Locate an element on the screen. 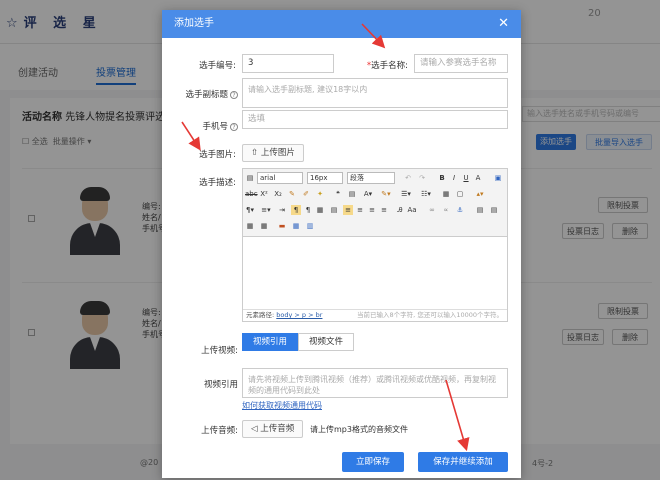  modal-title: 添加选手 is located at coordinates (194, 23).